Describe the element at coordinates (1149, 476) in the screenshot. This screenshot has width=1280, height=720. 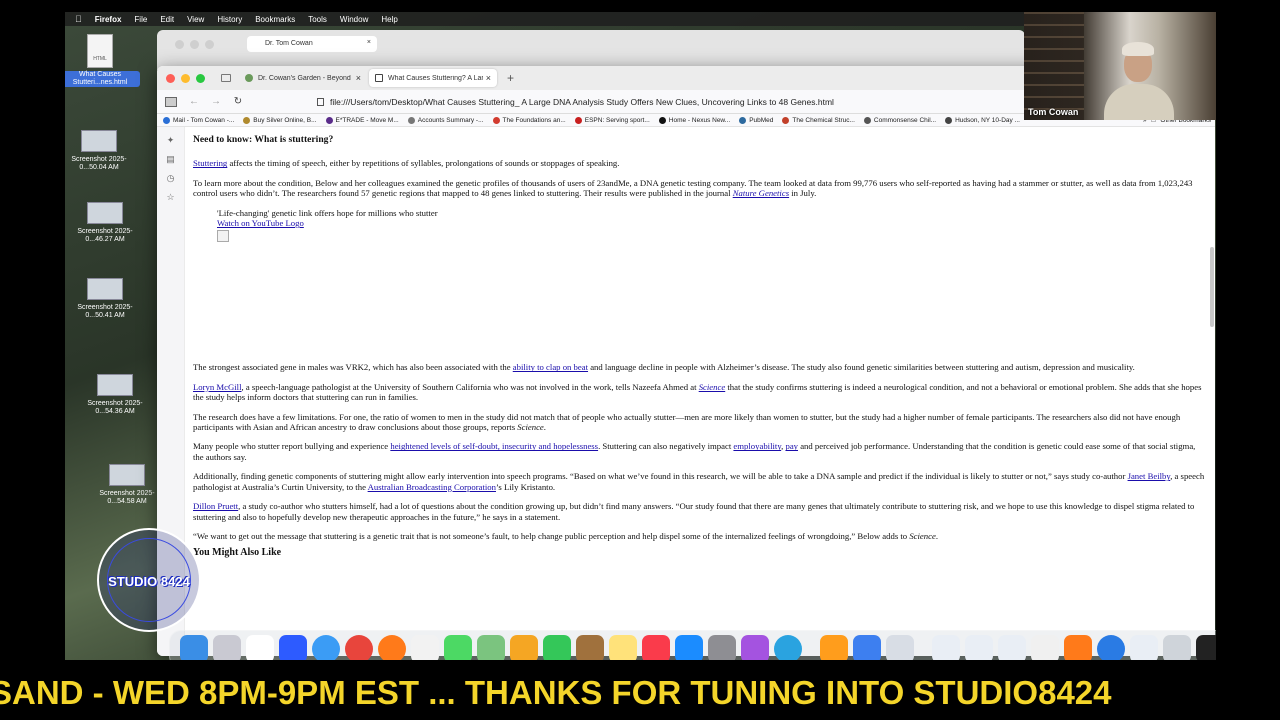
I see `janet-beilby-link: Janet Beilby` at that location.